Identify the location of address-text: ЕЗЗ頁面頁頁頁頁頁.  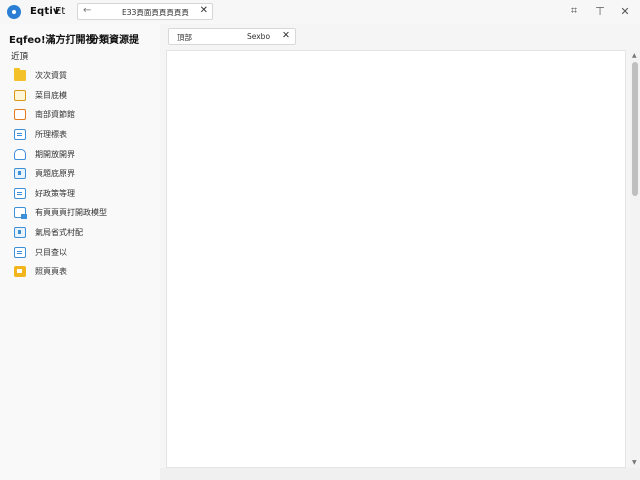
(155, 12).